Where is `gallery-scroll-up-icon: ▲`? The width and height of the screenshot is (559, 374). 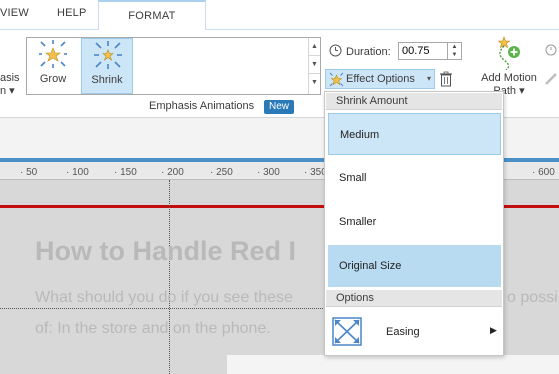 gallery-scroll-up-icon: ▲ is located at coordinates (314, 47).